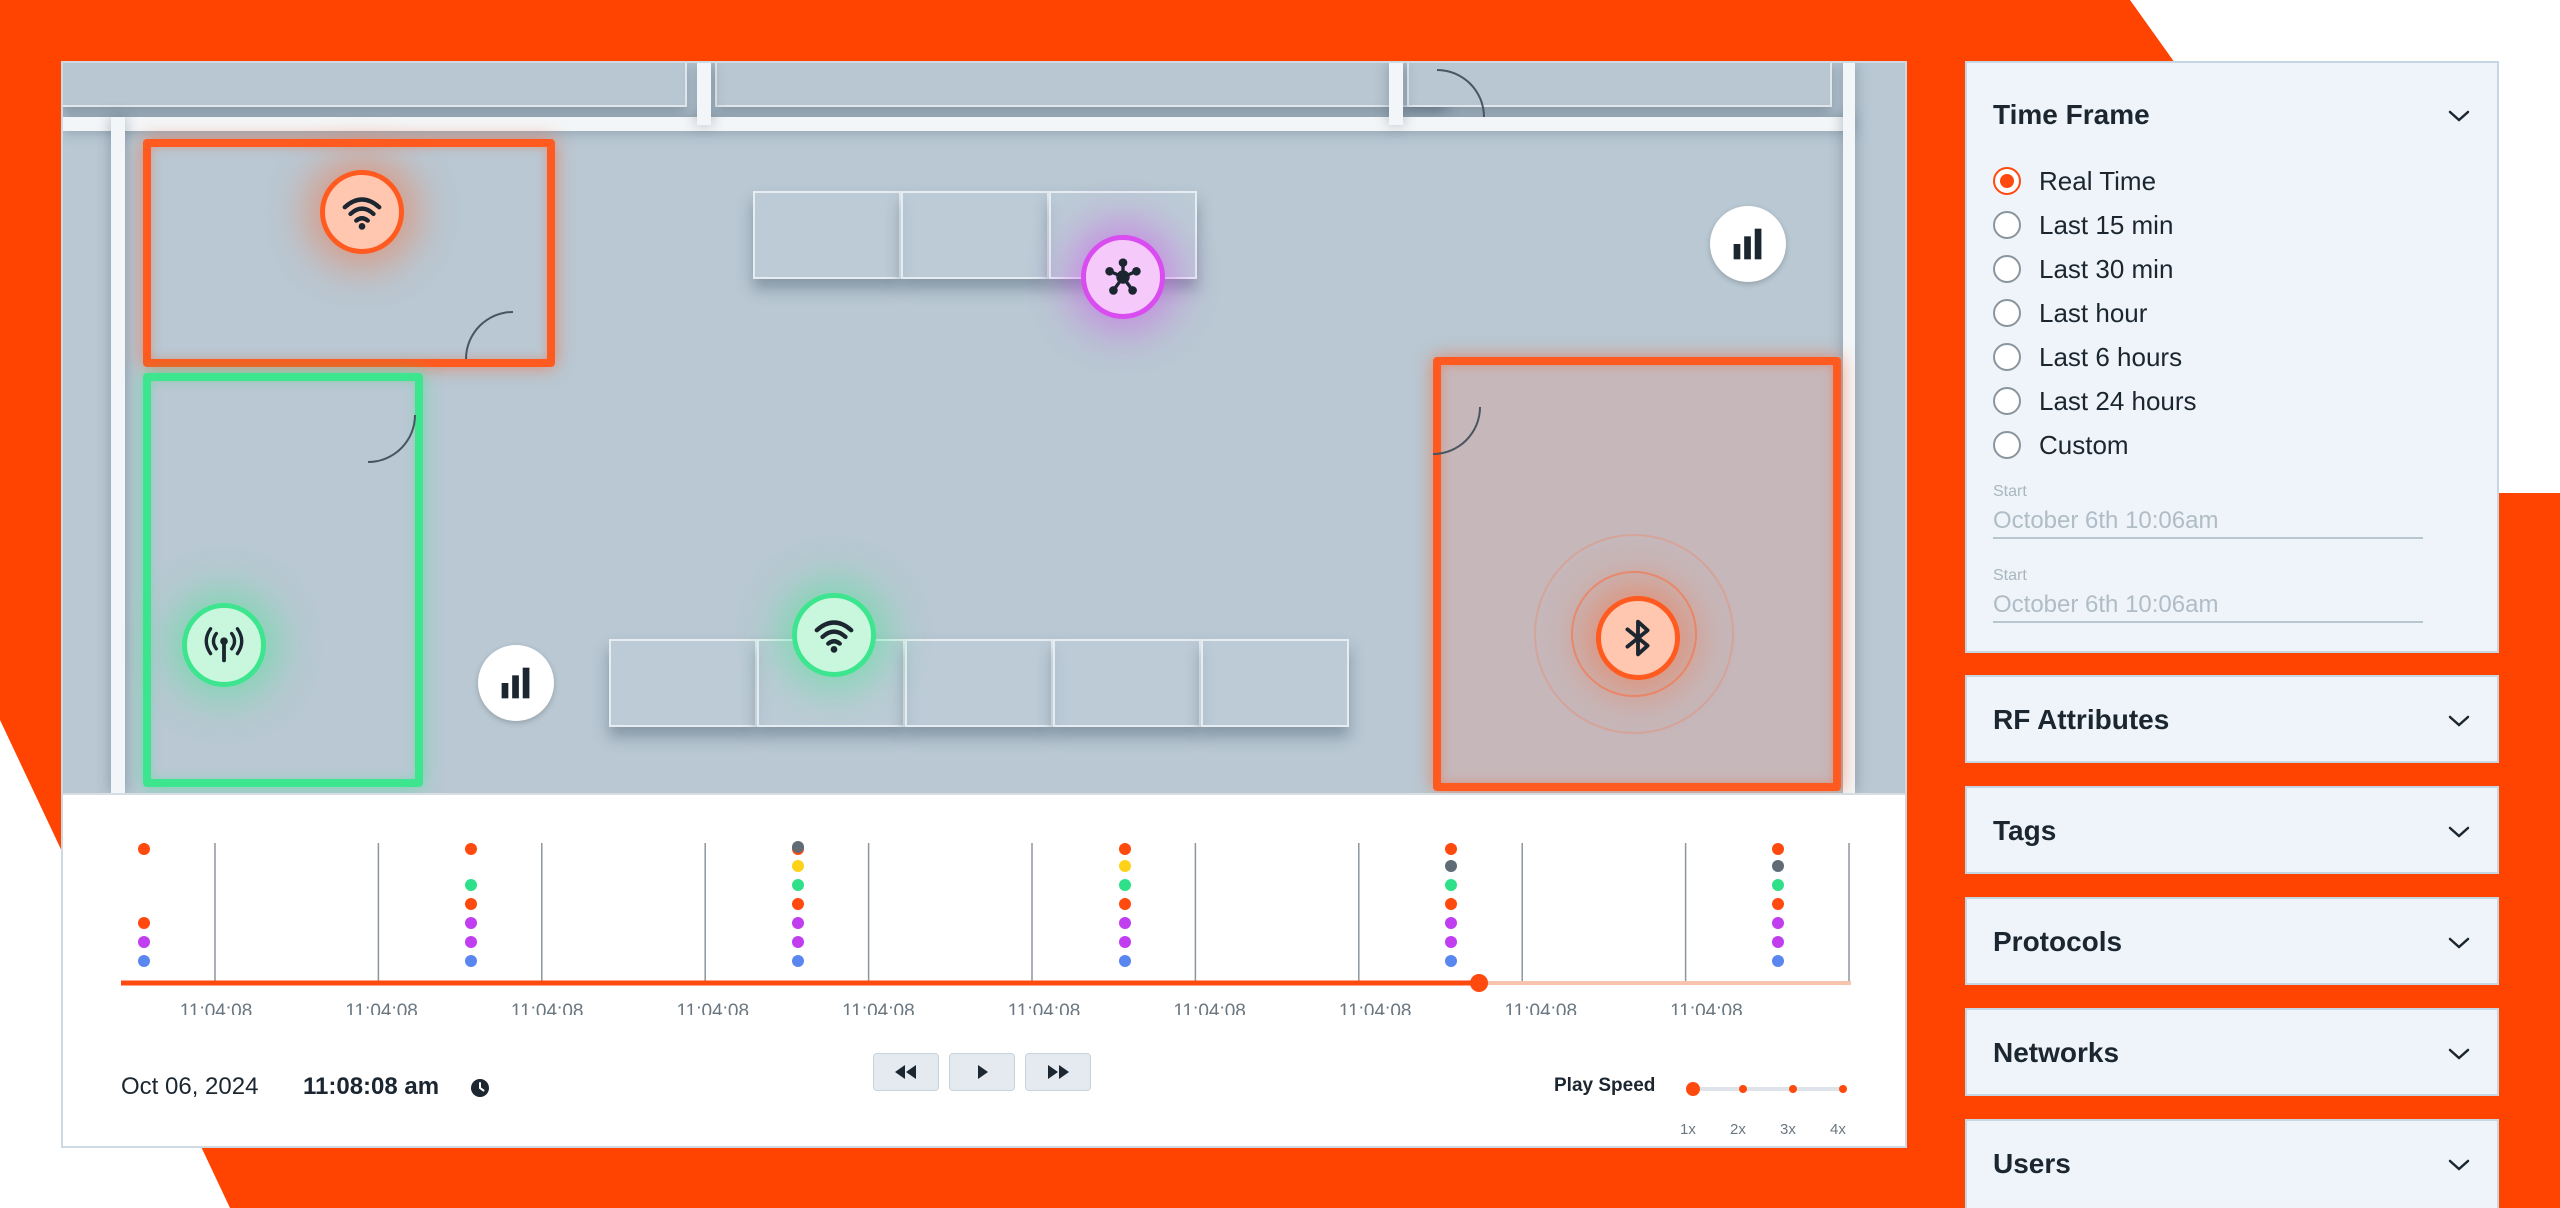 Image resolution: width=2560 pixels, height=1208 pixels. What do you see at coordinates (1081, 85) in the screenshot?
I see `room-block` at bounding box center [1081, 85].